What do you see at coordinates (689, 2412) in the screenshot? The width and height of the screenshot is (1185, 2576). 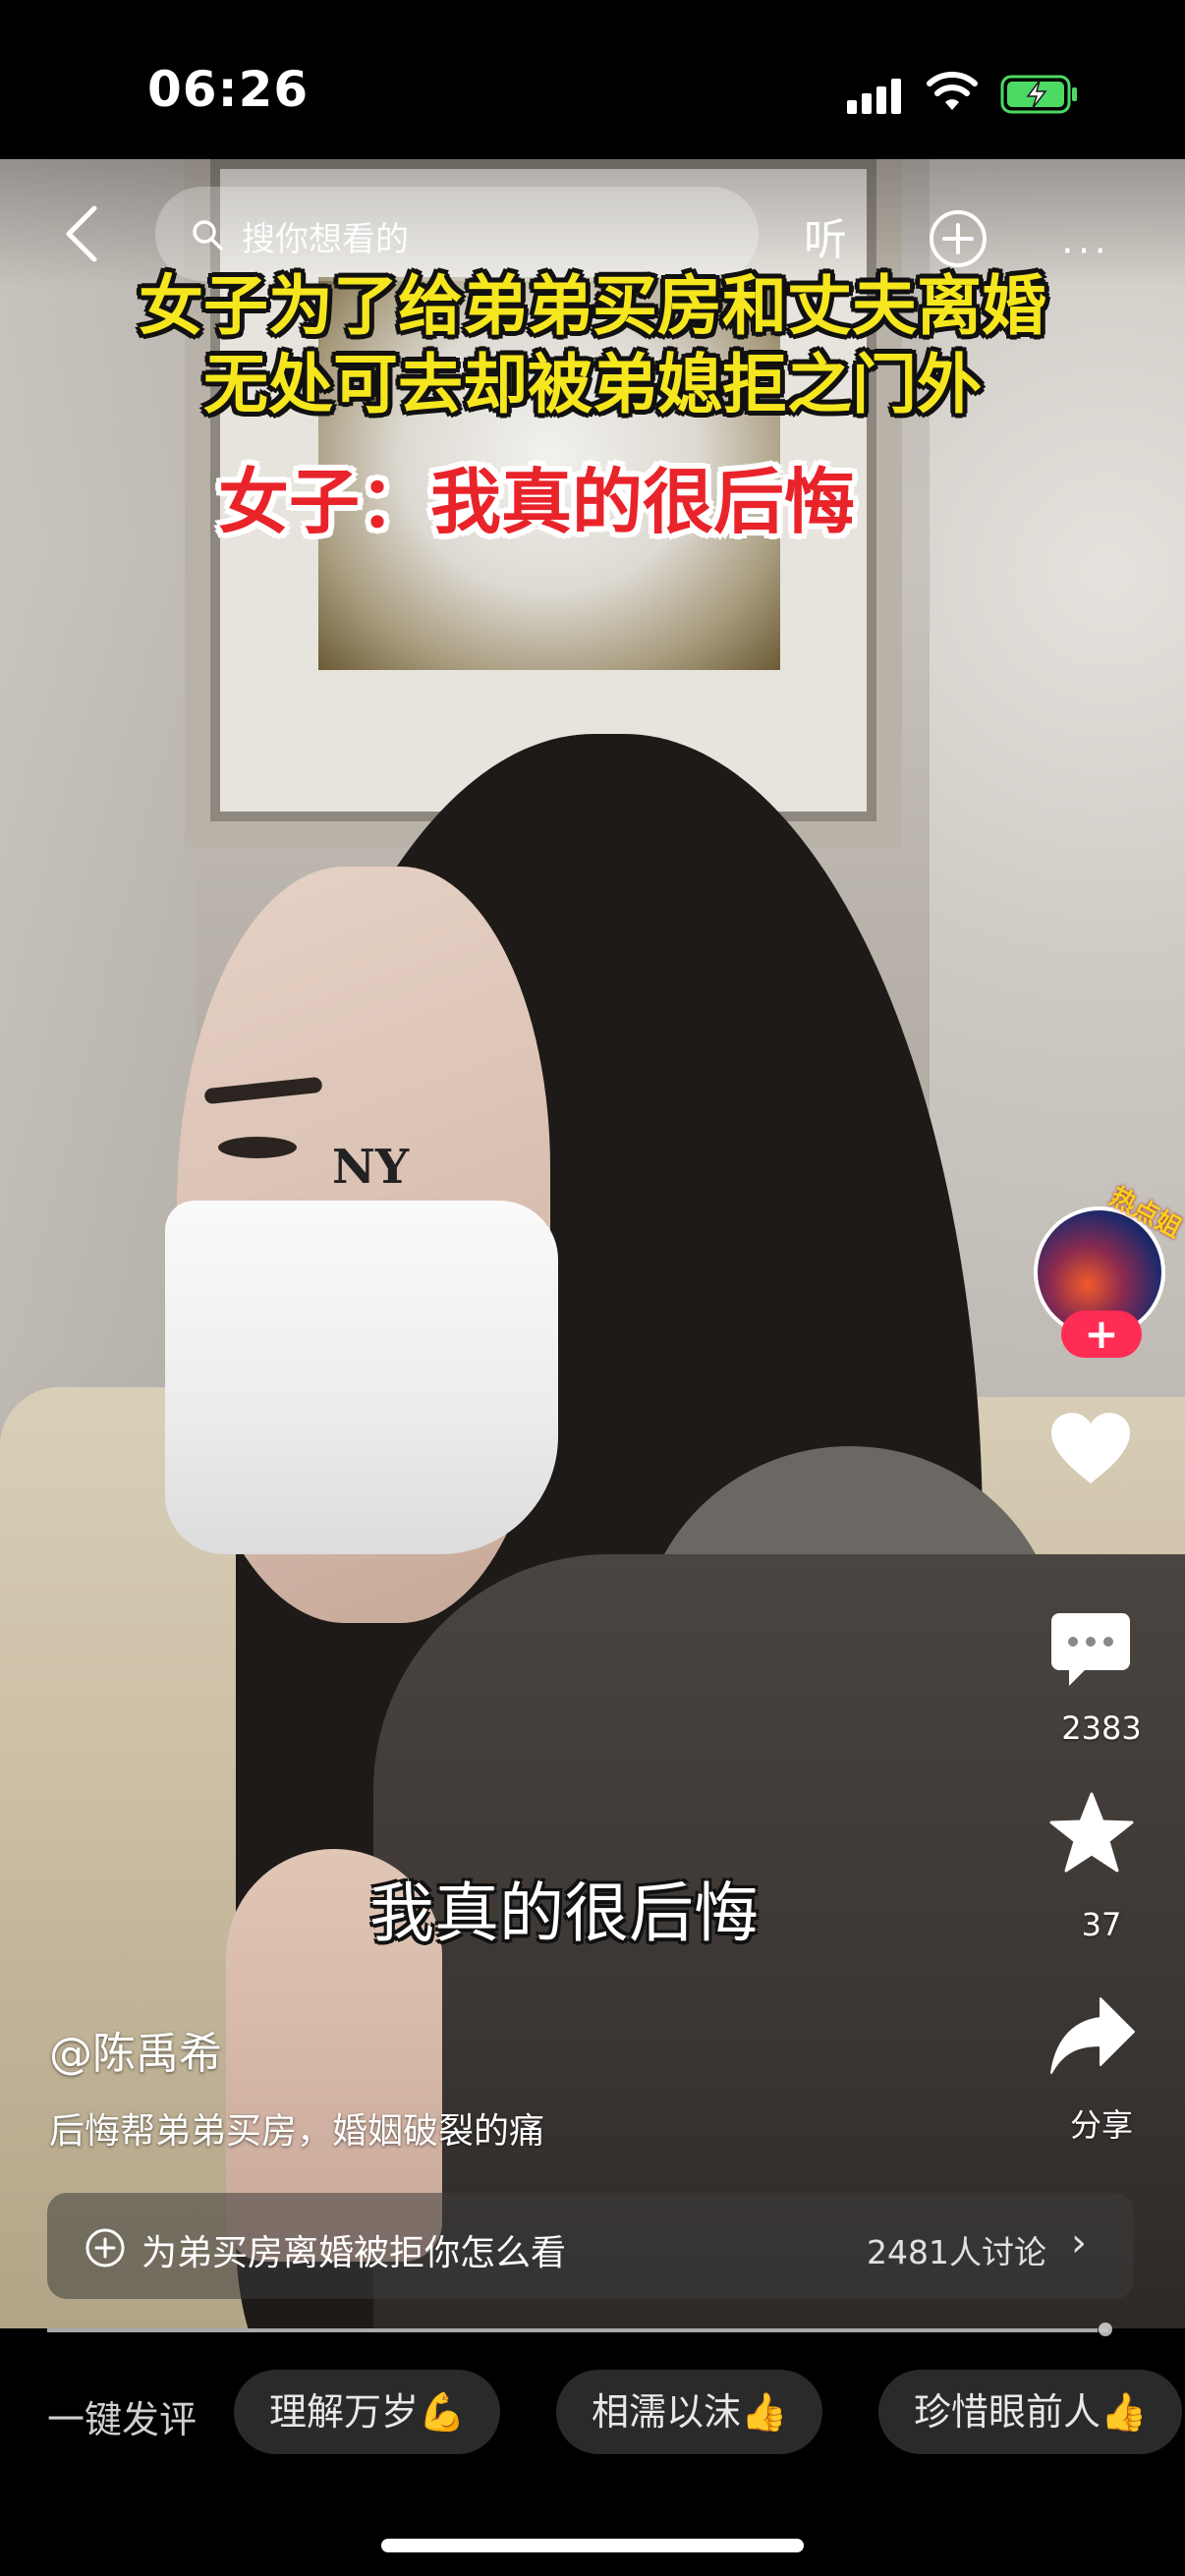 I see `quick-comment-chip: 相濡以沫👍` at bounding box center [689, 2412].